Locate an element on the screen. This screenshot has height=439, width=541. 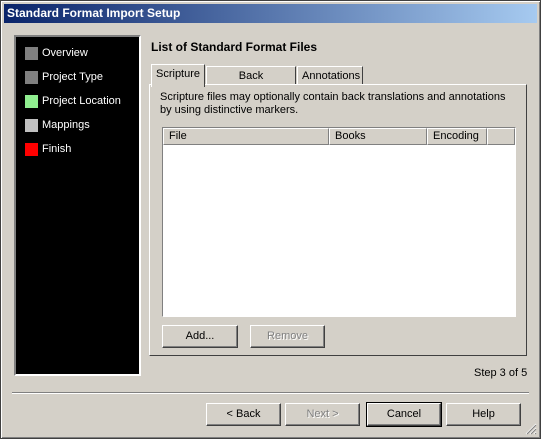
next-button: Next > is located at coordinates (322, 414).